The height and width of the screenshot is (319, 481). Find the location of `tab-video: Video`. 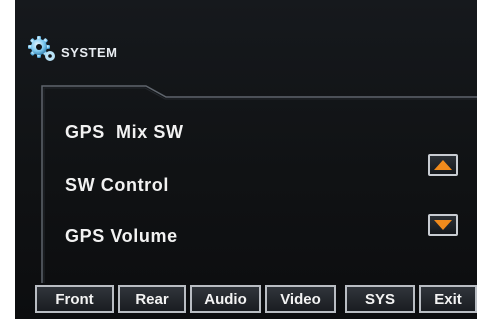

tab-video: Video is located at coordinates (300, 299).